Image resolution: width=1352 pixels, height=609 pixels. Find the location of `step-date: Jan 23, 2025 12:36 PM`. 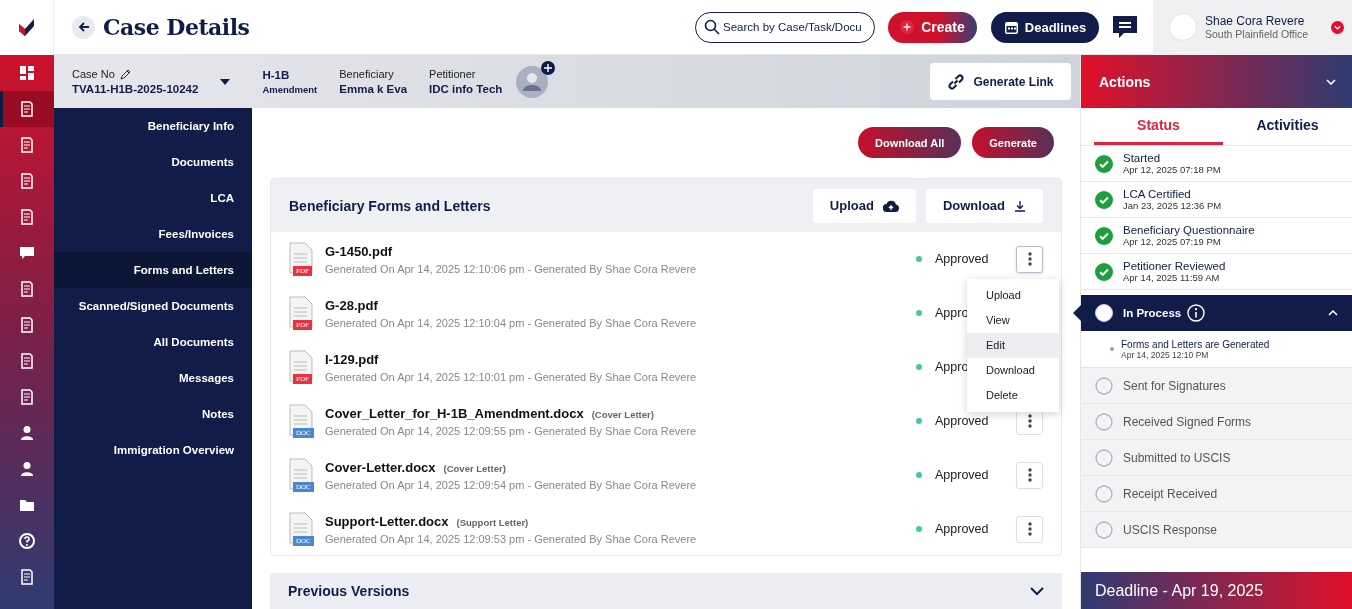

step-date: Jan 23, 2025 12:36 PM is located at coordinates (1172, 205).